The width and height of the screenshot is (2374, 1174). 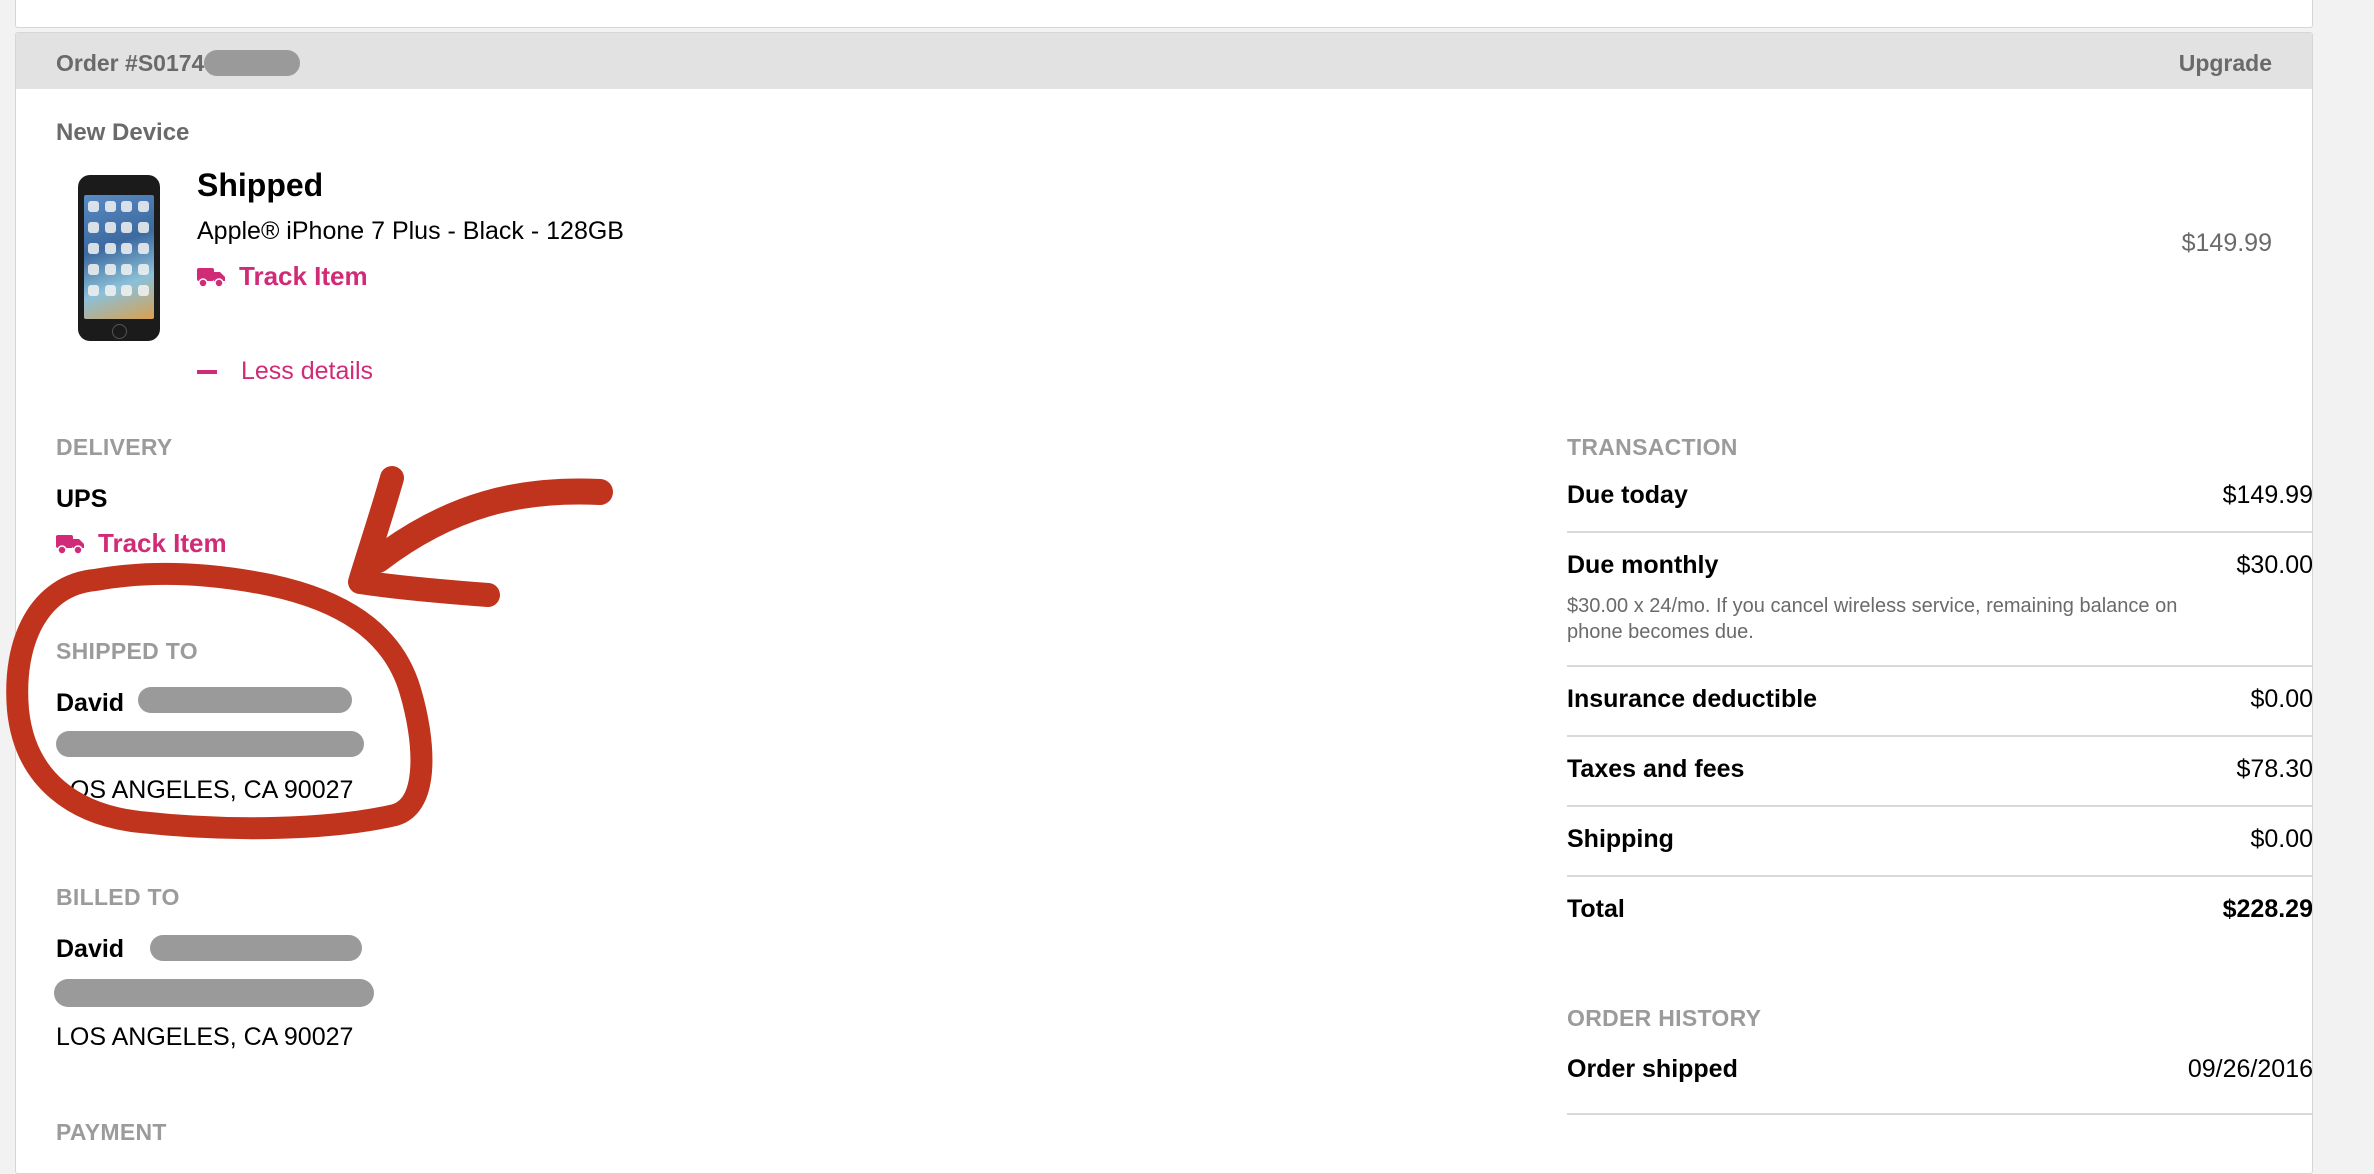 I want to click on shipped-to-name-redaction, so click(x=245, y=700).